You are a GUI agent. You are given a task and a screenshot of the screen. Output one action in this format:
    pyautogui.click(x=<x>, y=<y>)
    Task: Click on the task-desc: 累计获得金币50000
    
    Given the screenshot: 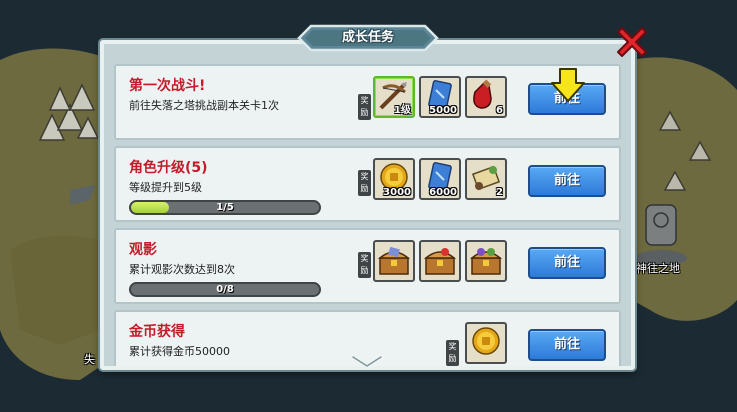 What is the action you would take?
    pyautogui.click(x=179, y=351)
    